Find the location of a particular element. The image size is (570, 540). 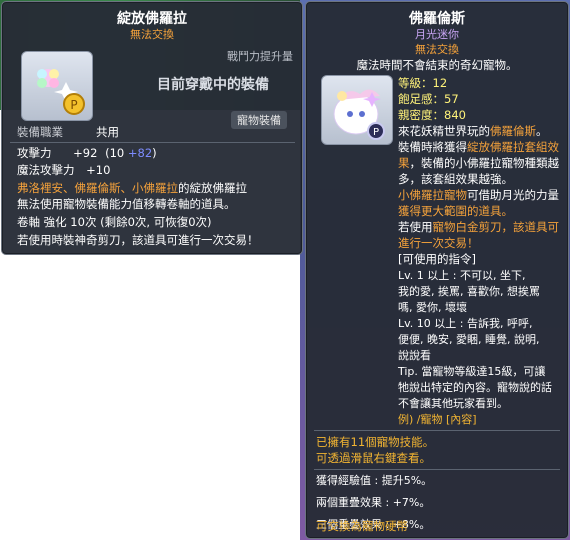

pet-desc-1-text: 來花妖精世界玩的 is located at coordinates (444, 131).